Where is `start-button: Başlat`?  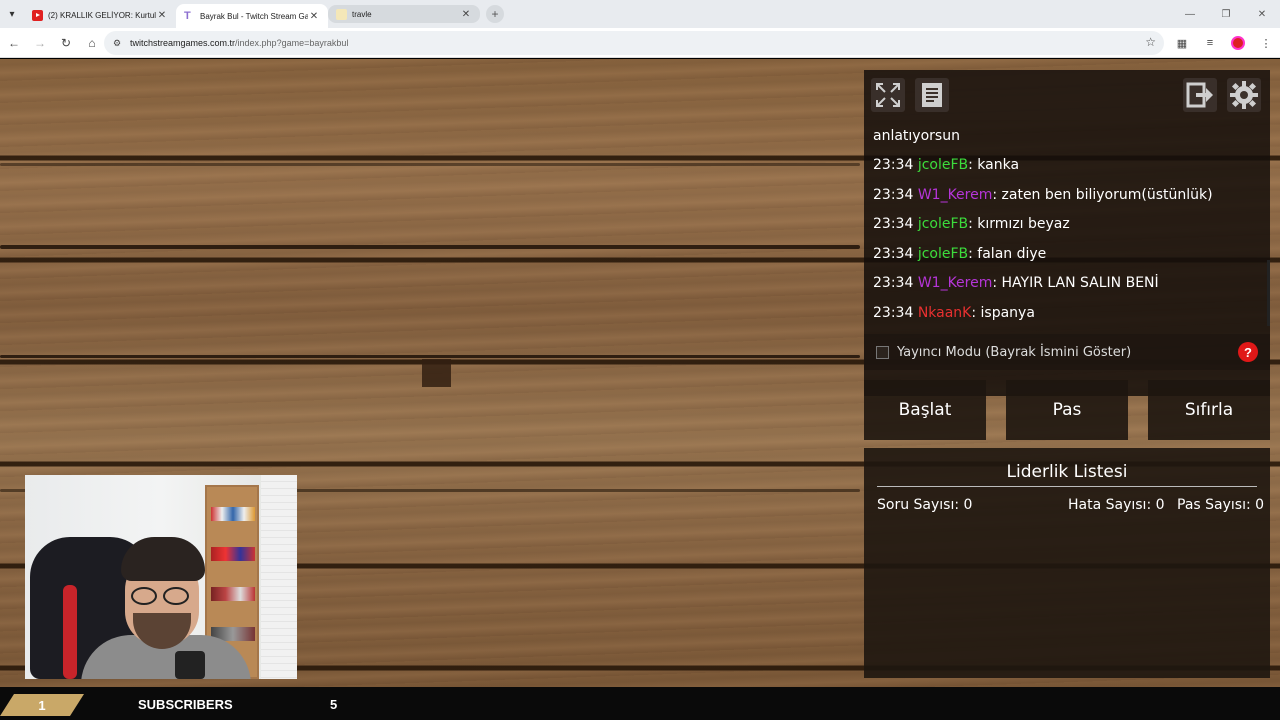 start-button: Başlat is located at coordinates (925, 410).